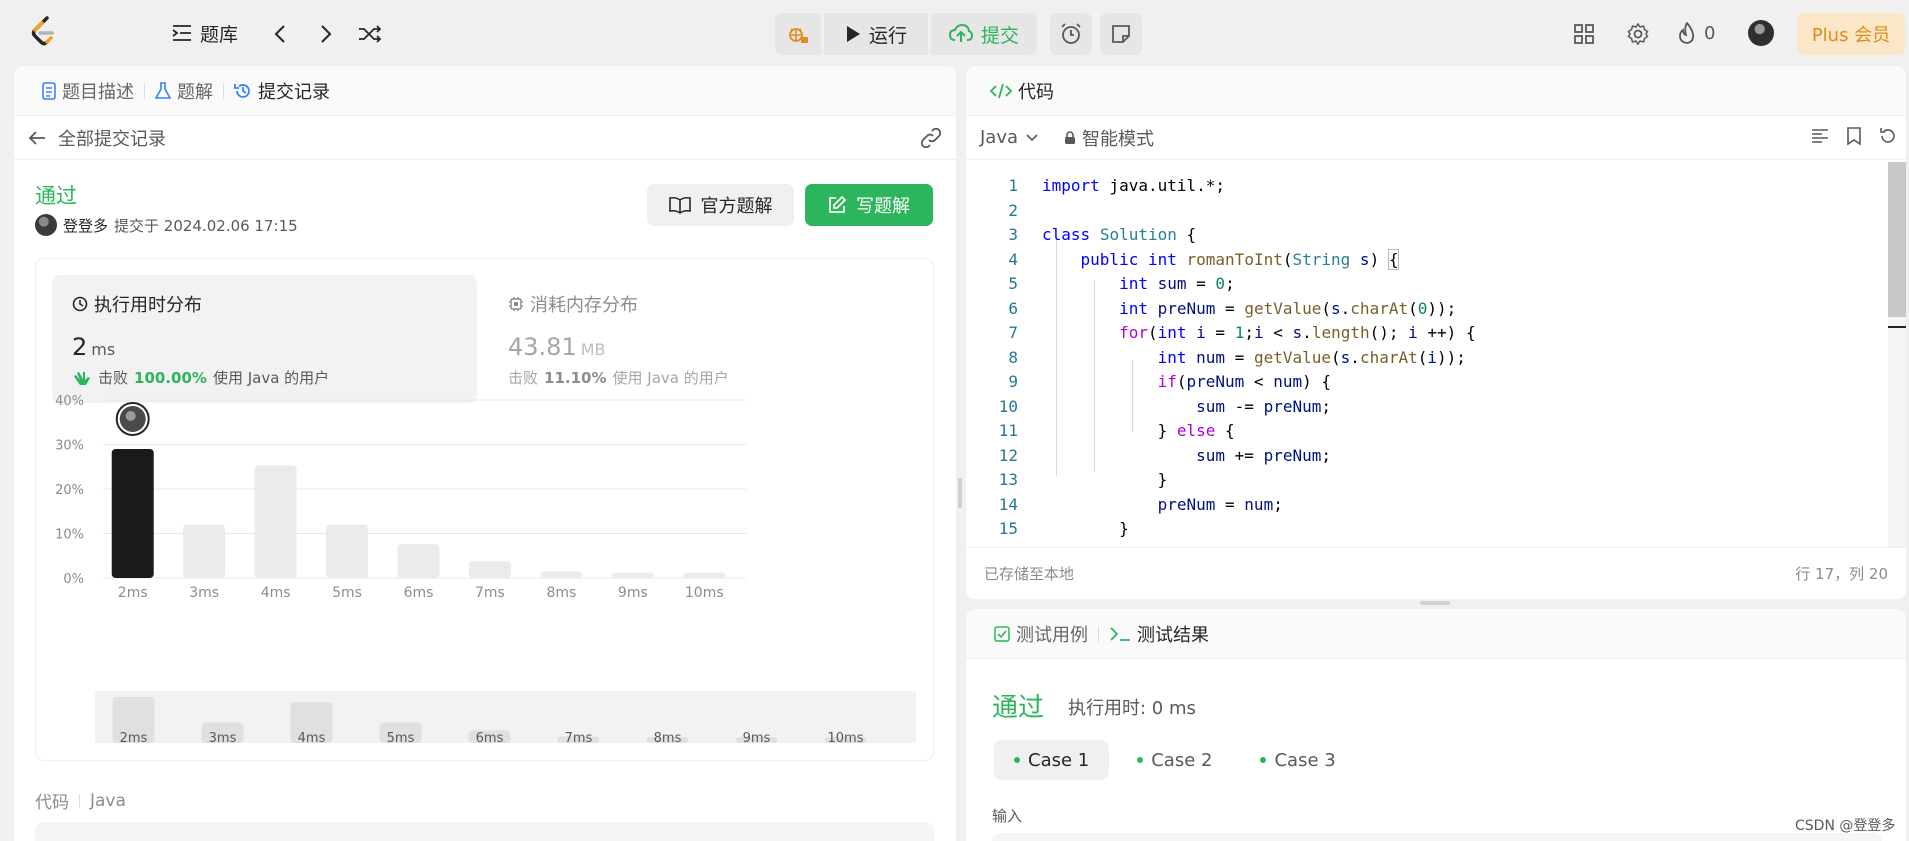 This screenshot has height=841, width=1909. What do you see at coordinates (490, 593) in the screenshot?
I see `x-tick-label: 7ms` at bounding box center [490, 593].